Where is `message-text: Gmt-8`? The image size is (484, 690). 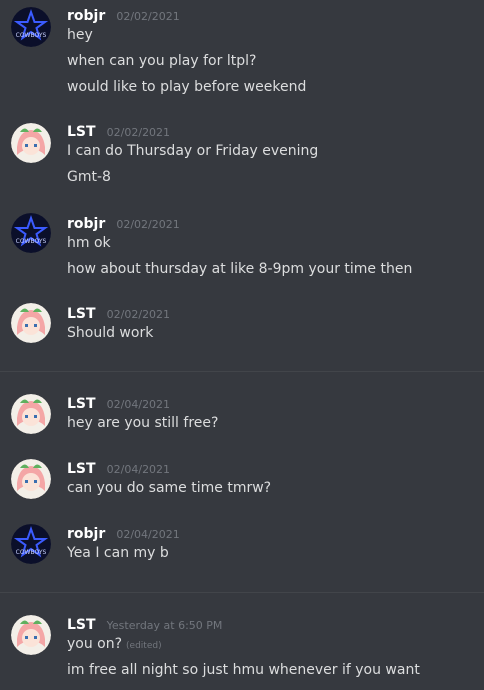 message-text: Gmt-8 is located at coordinates (89, 177).